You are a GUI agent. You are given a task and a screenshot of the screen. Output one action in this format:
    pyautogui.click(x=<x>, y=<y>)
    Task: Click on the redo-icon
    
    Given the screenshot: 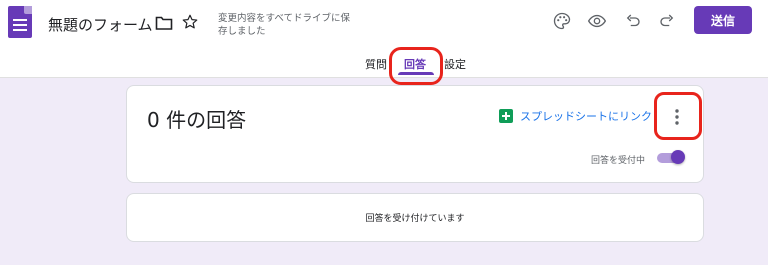 What is the action you would take?
    pyautogui.click(x=667, y=21)
    